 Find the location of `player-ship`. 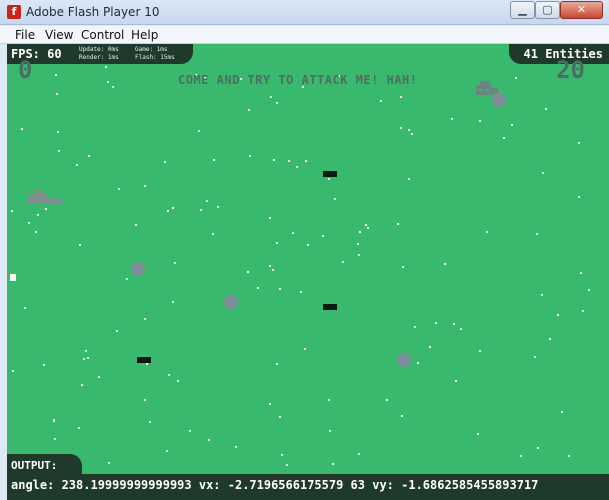

player-ship is located at coordinates (45, 197).